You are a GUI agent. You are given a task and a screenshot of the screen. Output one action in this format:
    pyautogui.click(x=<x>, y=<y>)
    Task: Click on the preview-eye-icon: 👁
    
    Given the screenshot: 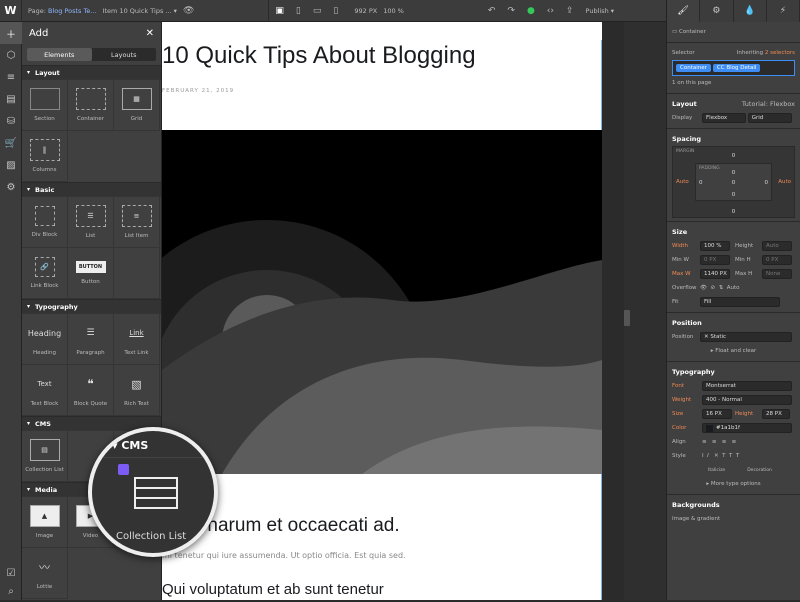 What is the action you would take?
    pyautogui.click(x=188, y=11)
    